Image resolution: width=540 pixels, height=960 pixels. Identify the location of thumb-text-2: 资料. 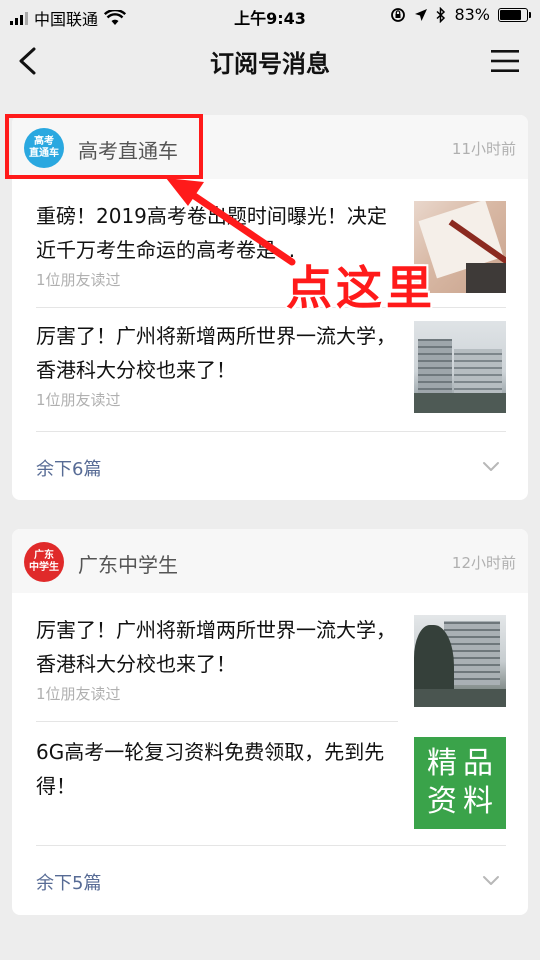
(463, 801).